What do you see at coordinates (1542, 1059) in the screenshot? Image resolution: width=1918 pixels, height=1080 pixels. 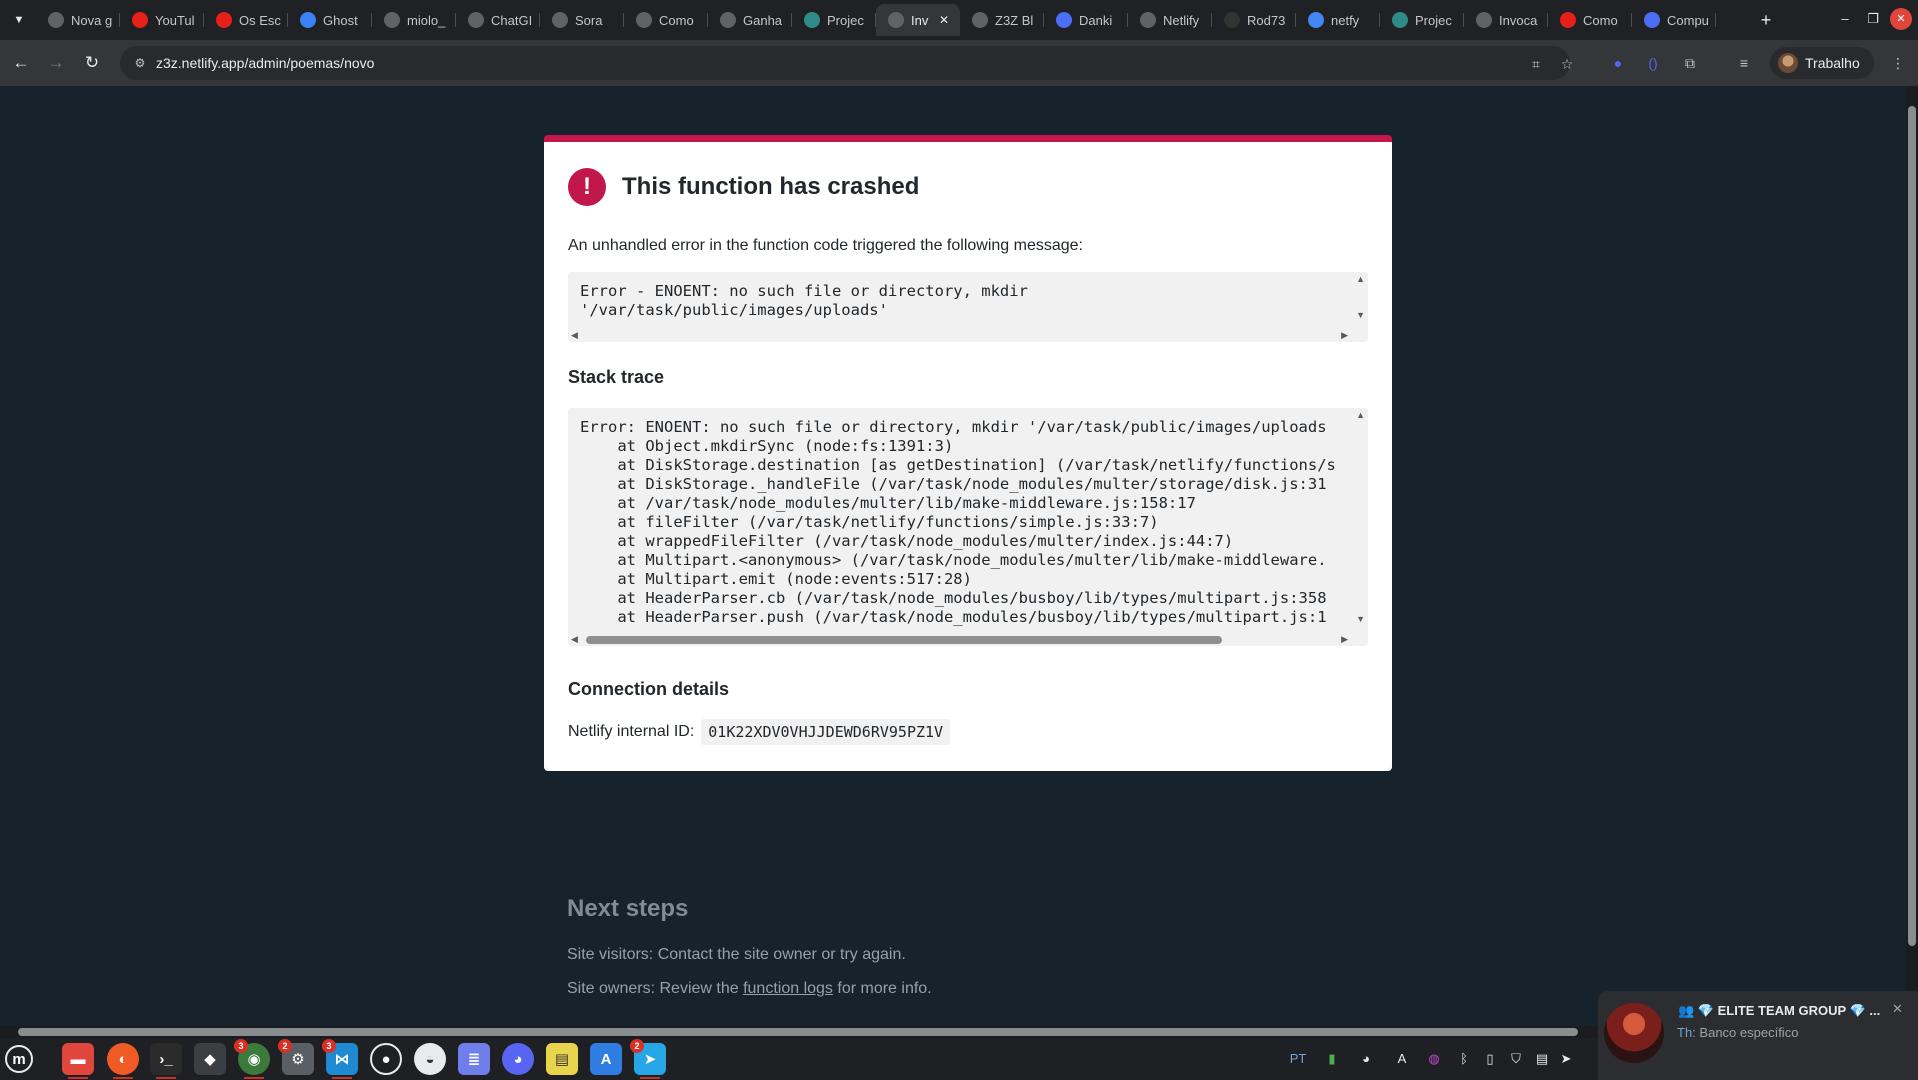 I see `notes-tray-icon: ▤` at bounding box center [1542, 1059].